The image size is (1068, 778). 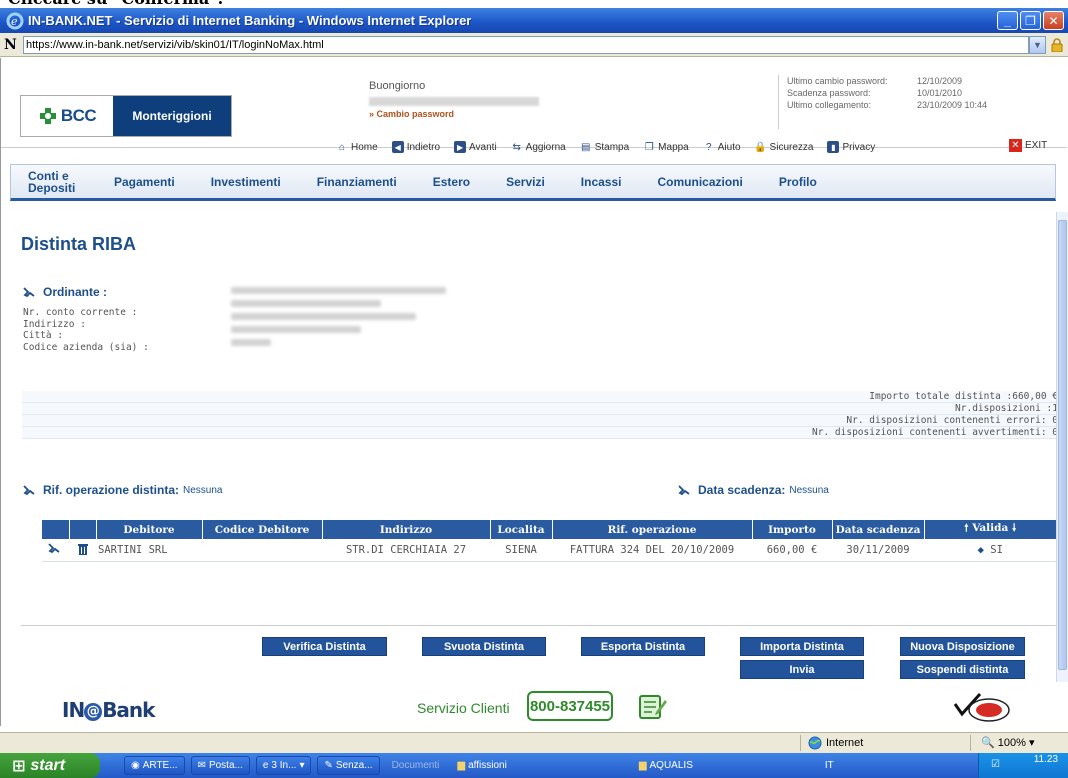 What do you see at coordinates (53, 182) in the screenshot?
I see `nav-conti-depositi: Conti e Depositi` at bounding box center [53, 182].